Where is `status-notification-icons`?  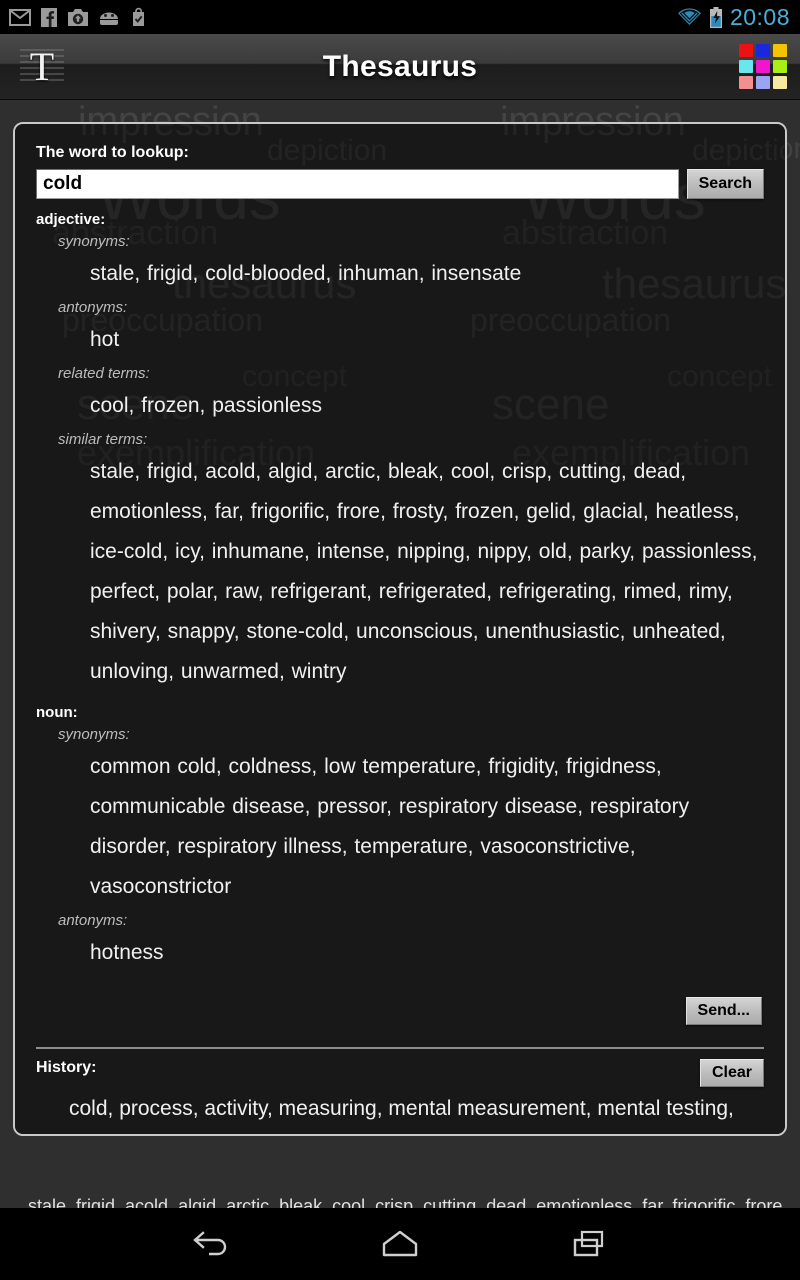 status-notification-icons is located at coordinates (74, 17).